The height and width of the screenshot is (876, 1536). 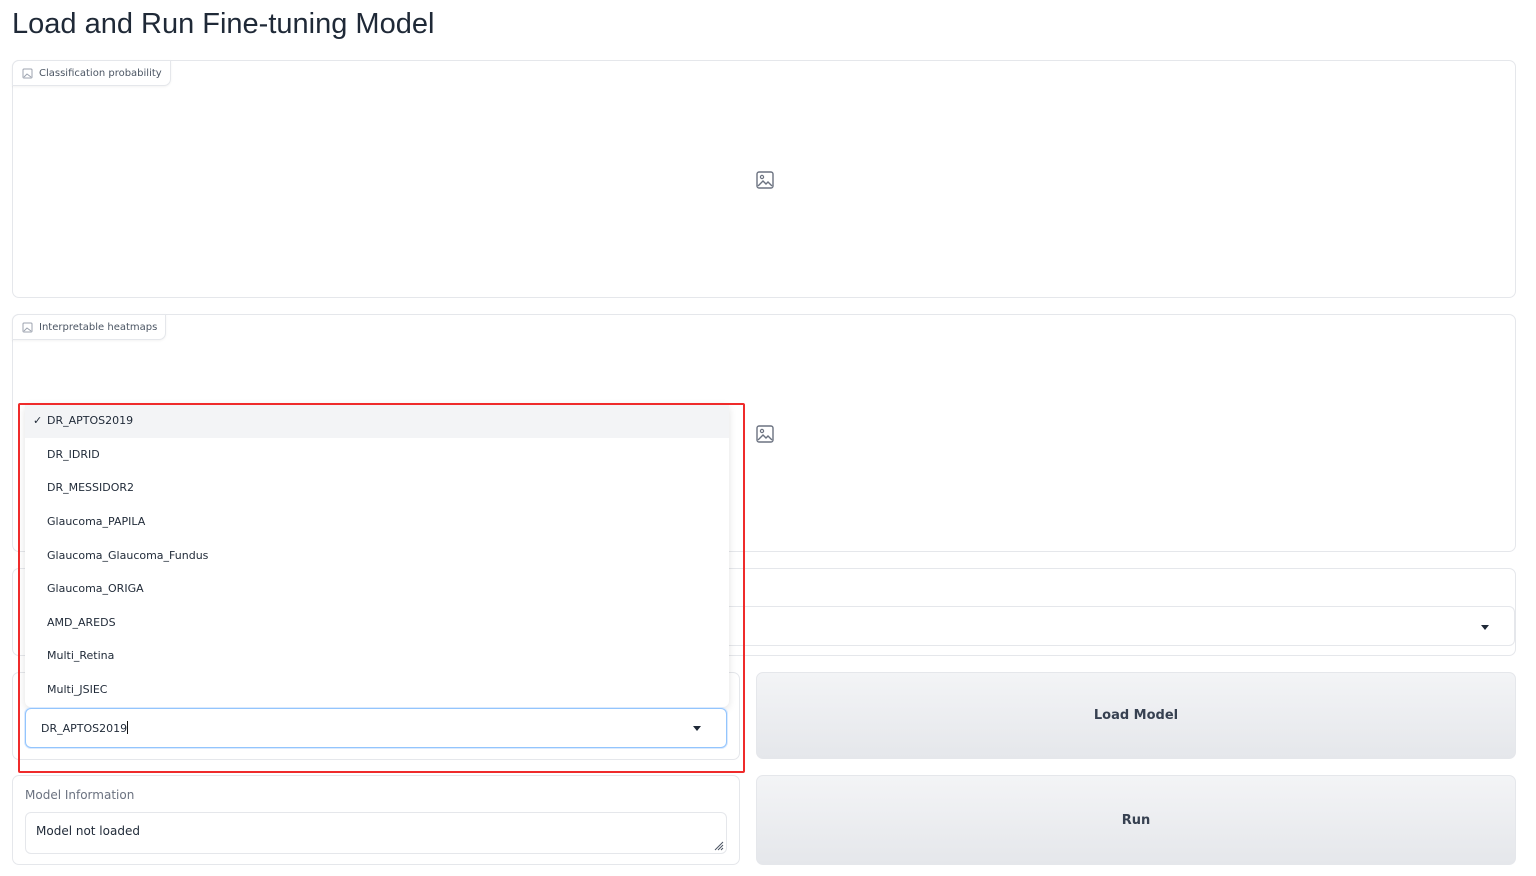 I want to click on model-information-textbox: Model not loaded, so click(x=376, y=833).